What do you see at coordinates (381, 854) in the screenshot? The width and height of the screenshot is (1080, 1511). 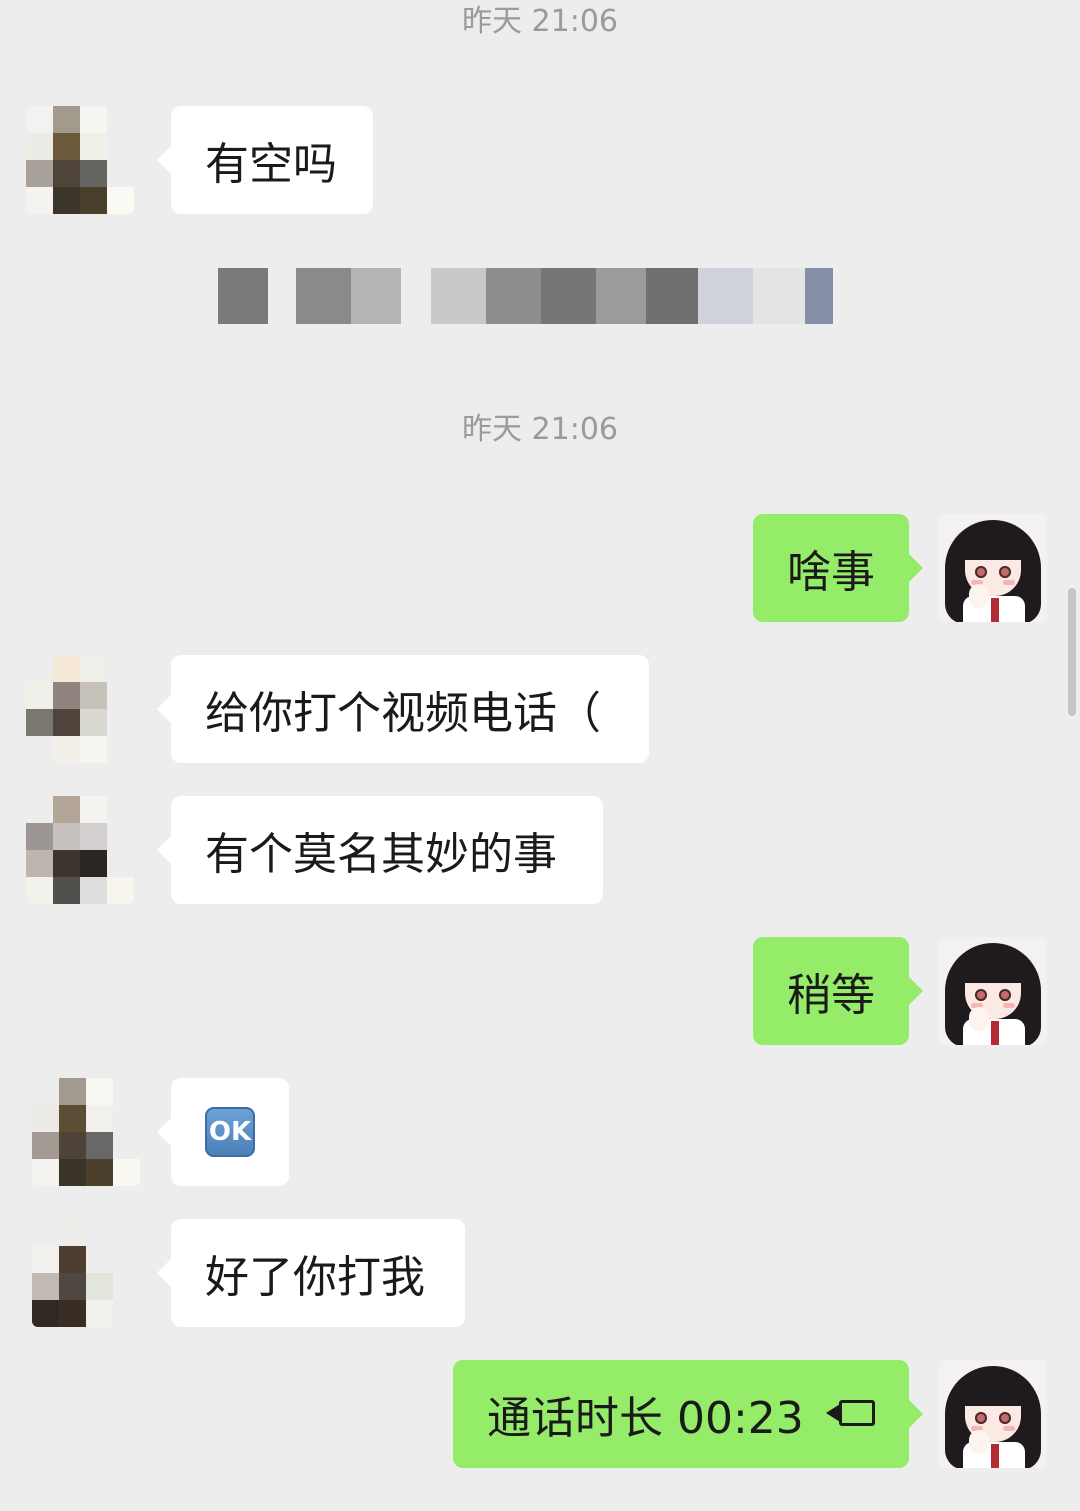 I see `message-text: 有个莫名其妙的事` at bounding box center [381, 854].